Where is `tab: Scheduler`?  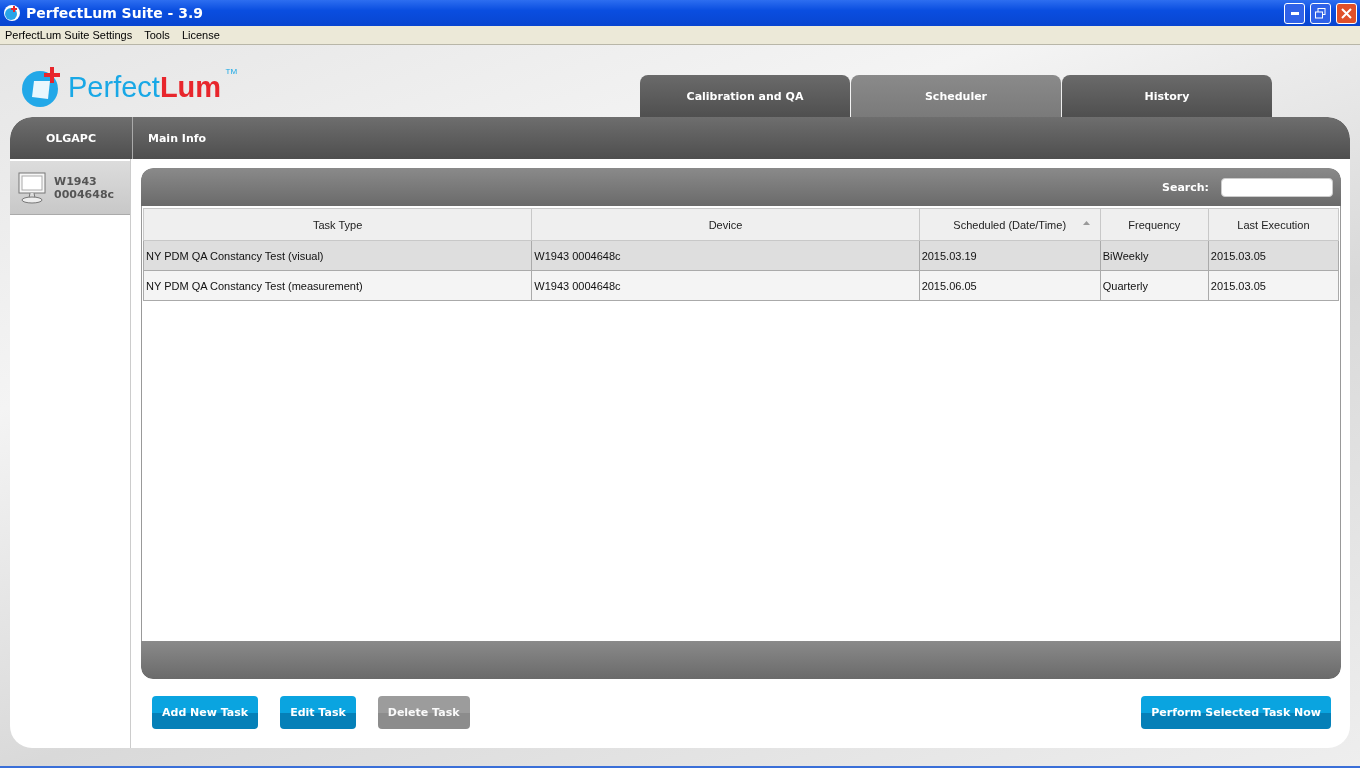 tab: Scheduler is located at coordinates (956, 96).